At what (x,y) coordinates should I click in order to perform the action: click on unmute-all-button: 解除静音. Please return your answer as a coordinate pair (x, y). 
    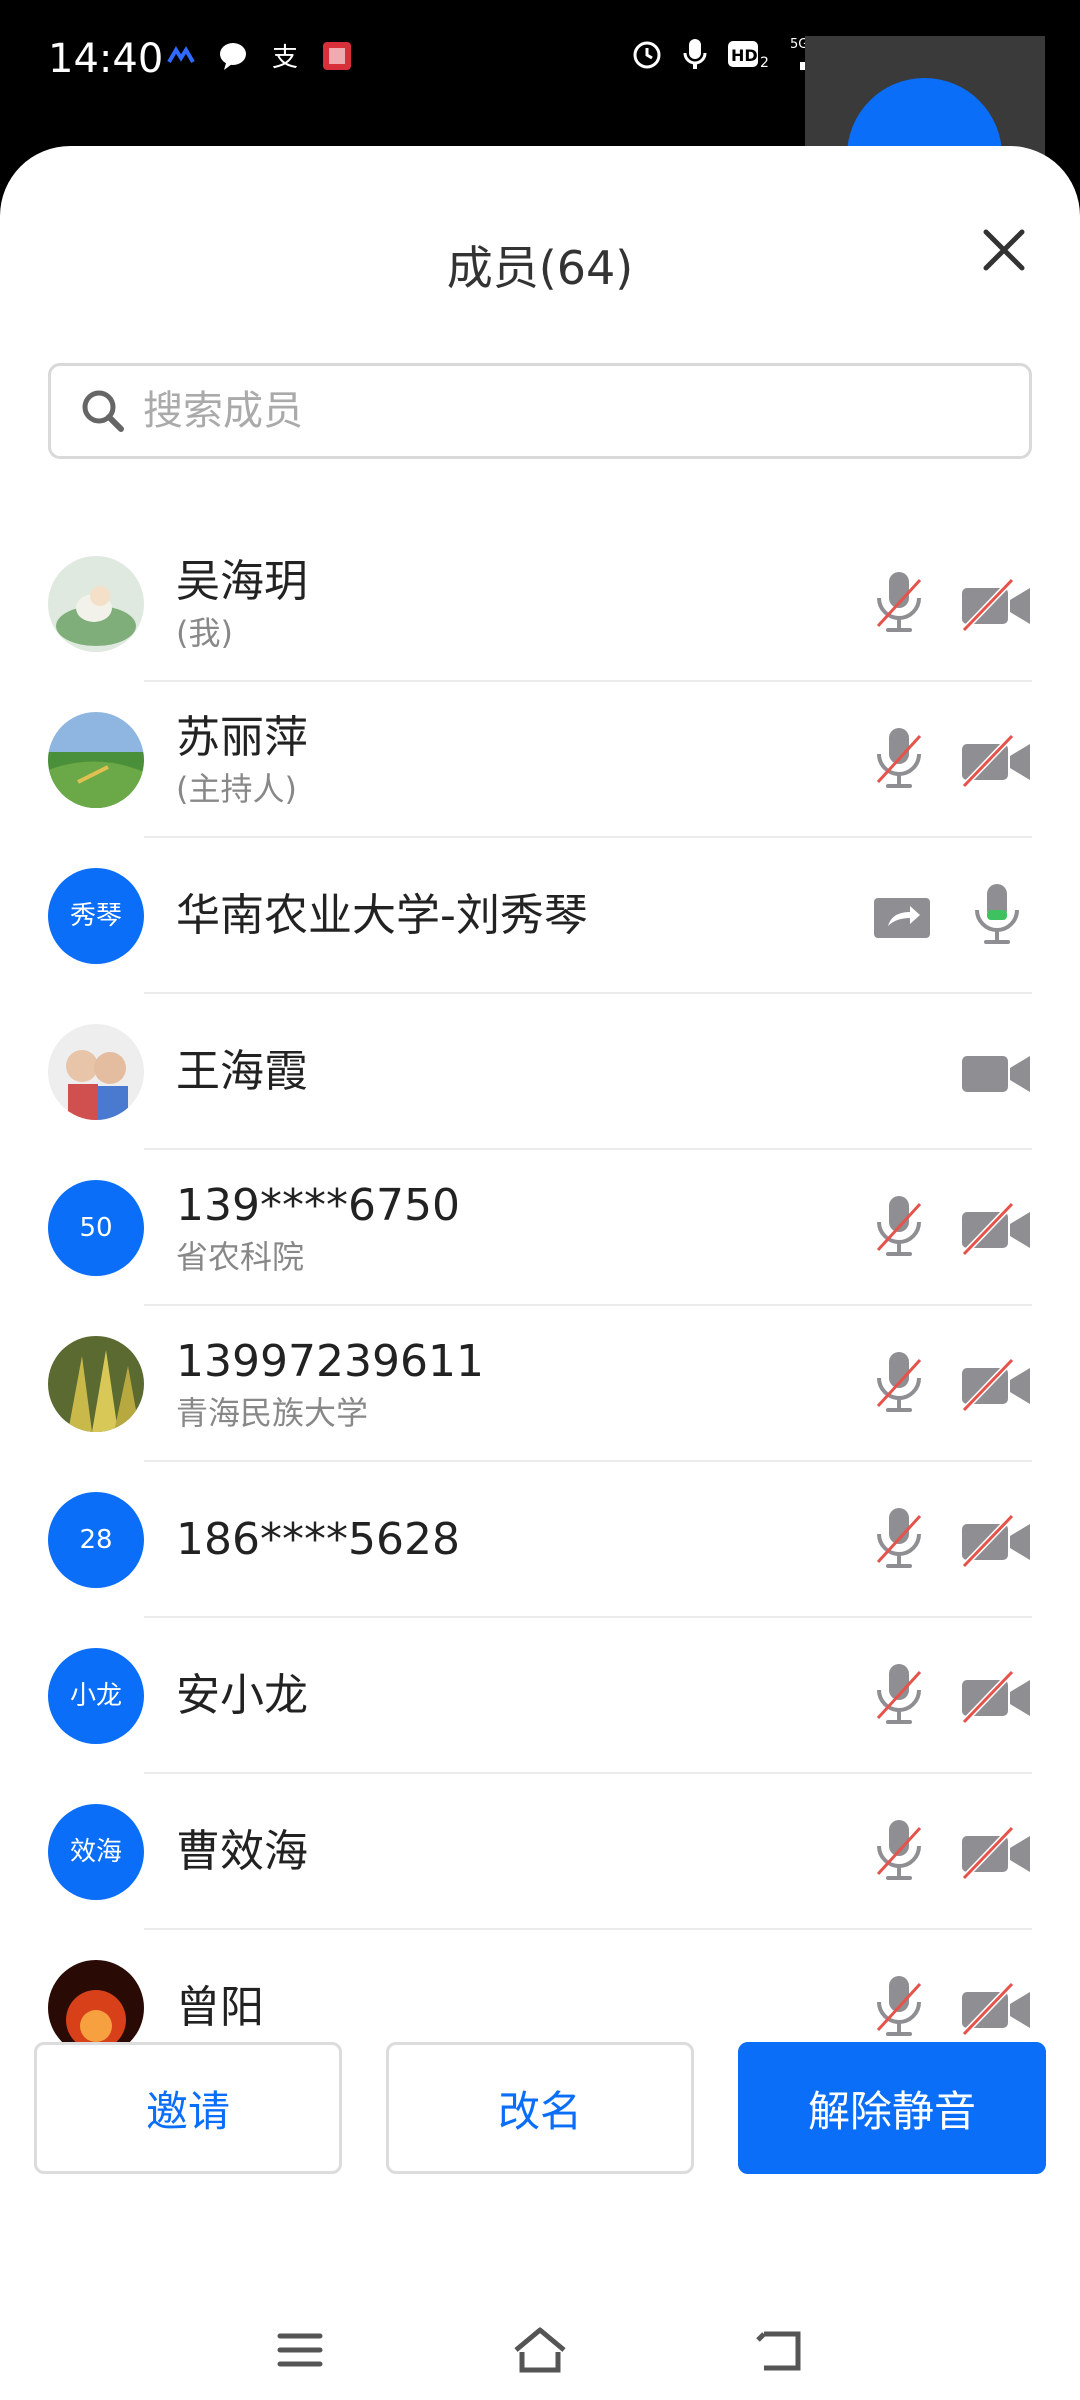
    Looking at the image, I should click on (892, 2108).